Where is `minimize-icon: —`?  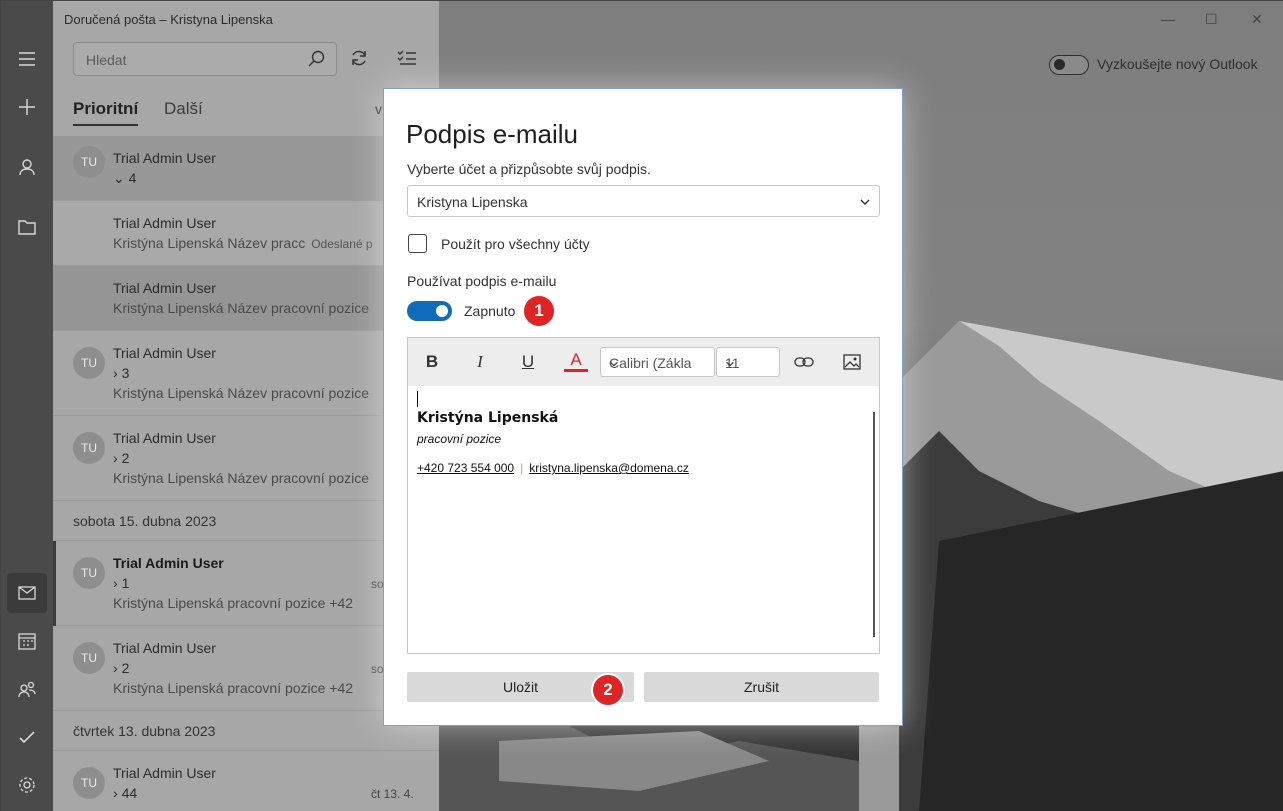
minimize-icon: — is located at coordinates (1168, 19).